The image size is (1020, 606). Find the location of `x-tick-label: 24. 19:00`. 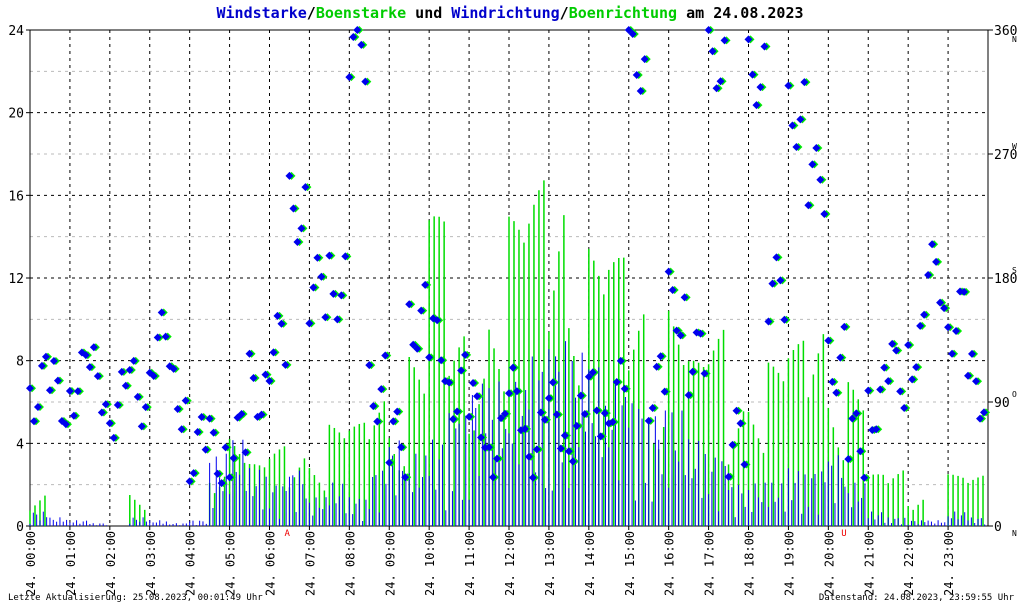

x-tick-label: 24. 19:00 is located at coordinates (789, 563).